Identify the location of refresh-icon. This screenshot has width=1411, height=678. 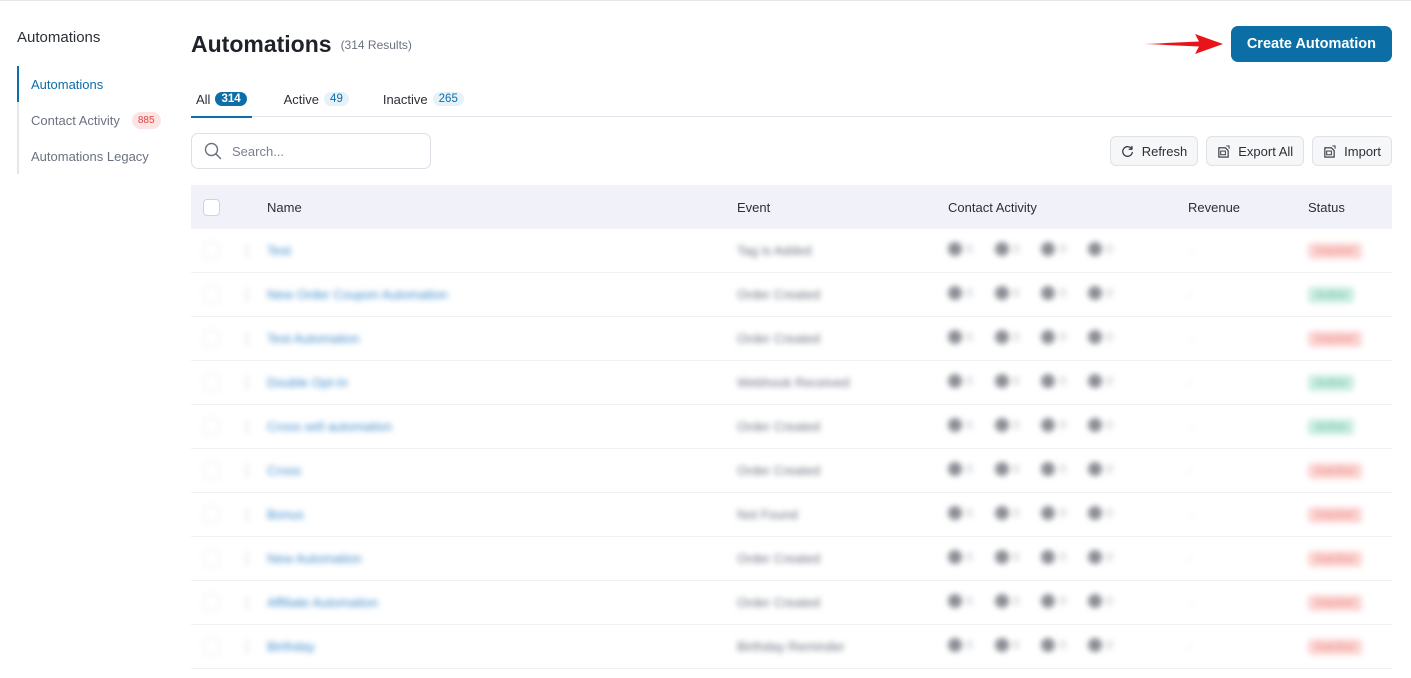
(1127, 151).